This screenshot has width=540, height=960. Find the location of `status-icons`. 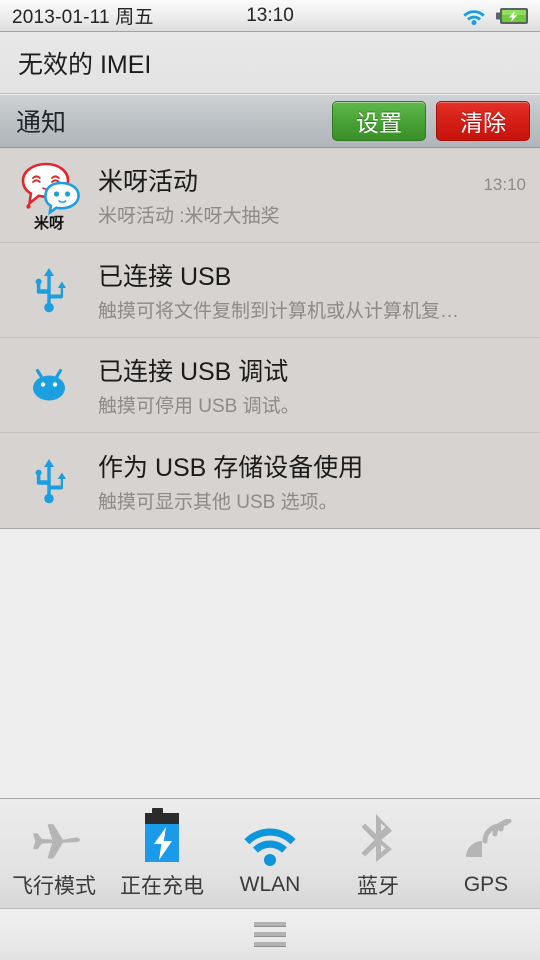

status-icons is located at coordinates (495, 16).